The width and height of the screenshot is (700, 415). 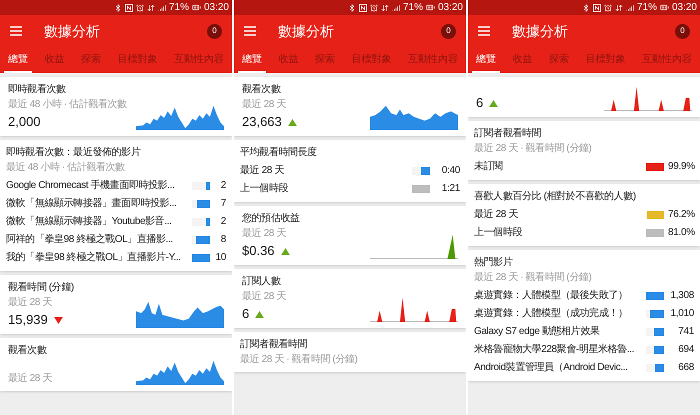 I want to click on metric-value: 23,663, so click(x=262, y=122).